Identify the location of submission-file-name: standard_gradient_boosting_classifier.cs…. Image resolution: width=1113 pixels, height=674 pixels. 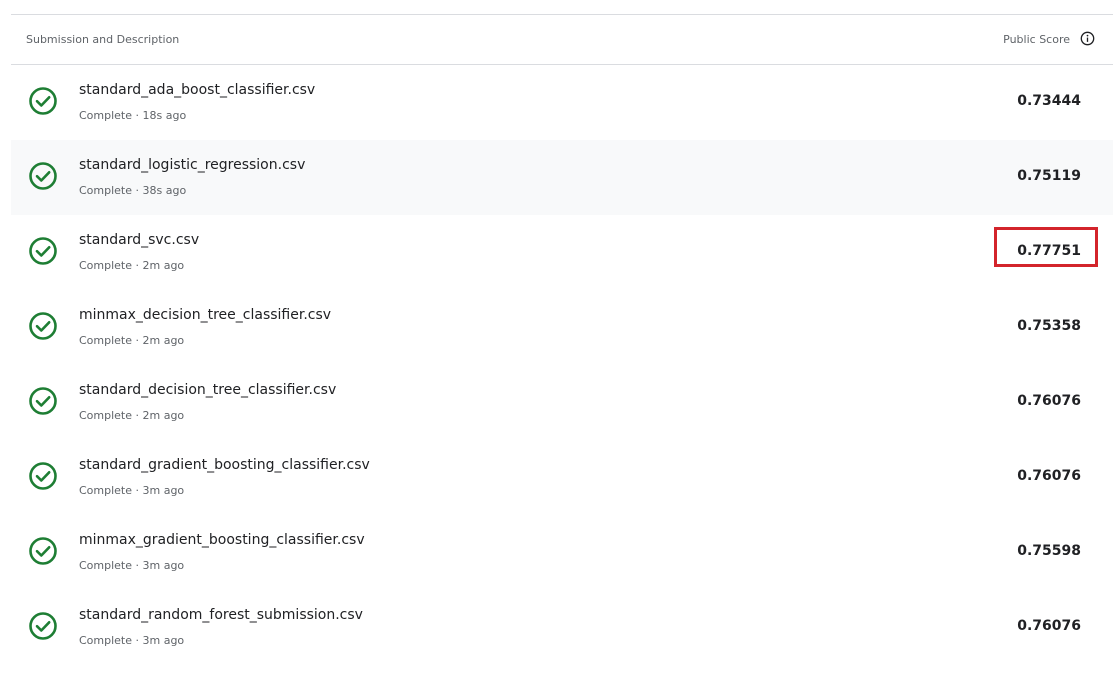
(224, 465).